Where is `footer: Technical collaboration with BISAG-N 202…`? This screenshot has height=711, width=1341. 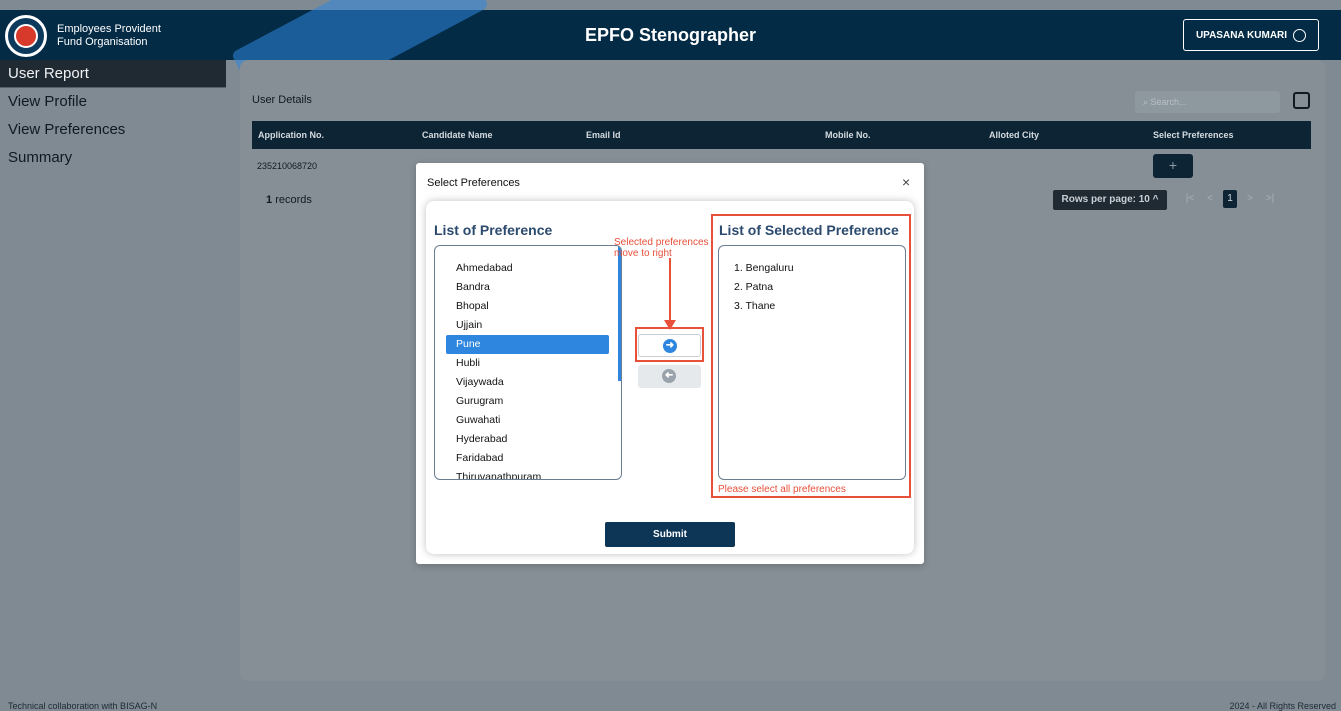
footer: Technical collaboration with BISAG-N 202… is located at coordinates (670, 705).